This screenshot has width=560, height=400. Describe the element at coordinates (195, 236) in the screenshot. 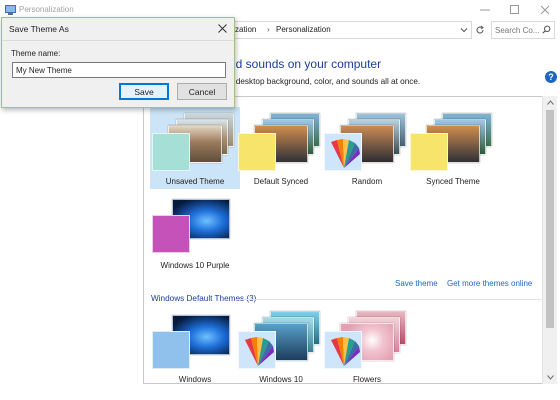

I see `theme-tile-windows-10-purple: Windows 10 Purple` at that location.